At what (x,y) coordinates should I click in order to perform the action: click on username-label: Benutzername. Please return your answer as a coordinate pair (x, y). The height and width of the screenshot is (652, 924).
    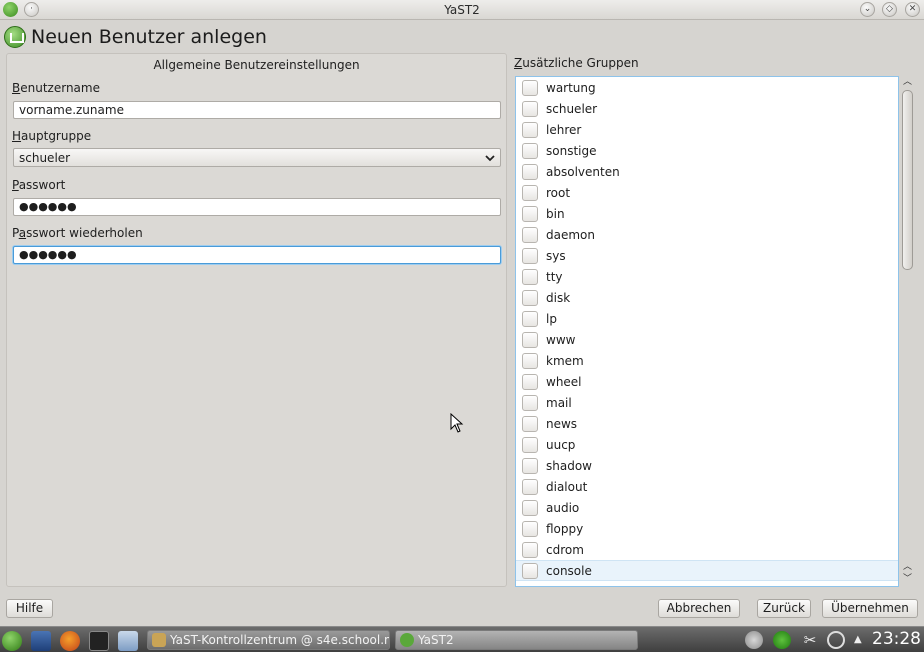
    Looking at the image, I should click on (56, 88).